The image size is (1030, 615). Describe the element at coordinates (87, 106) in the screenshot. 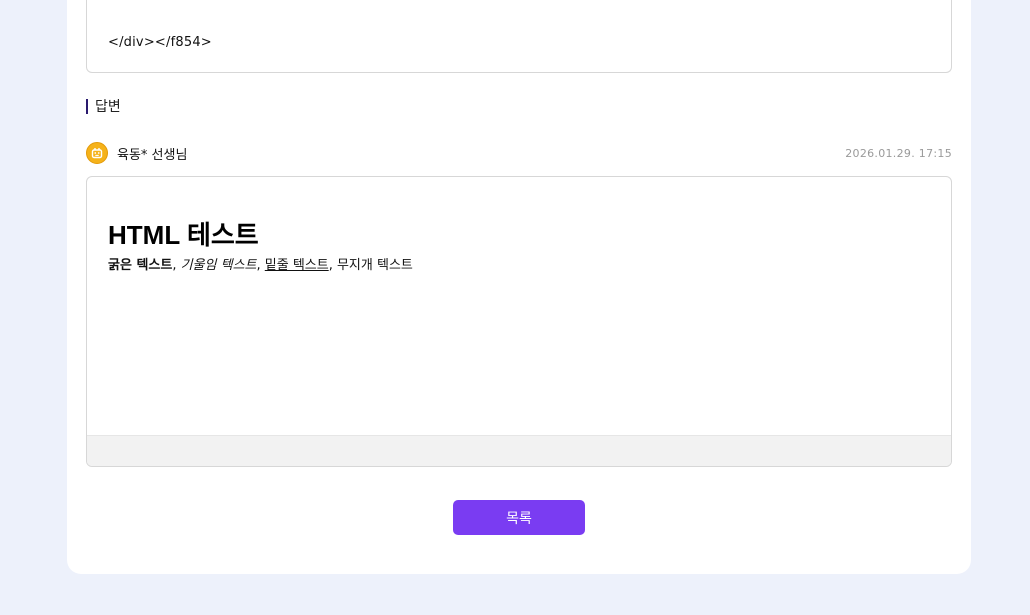

I see `heading-bar` at that location.